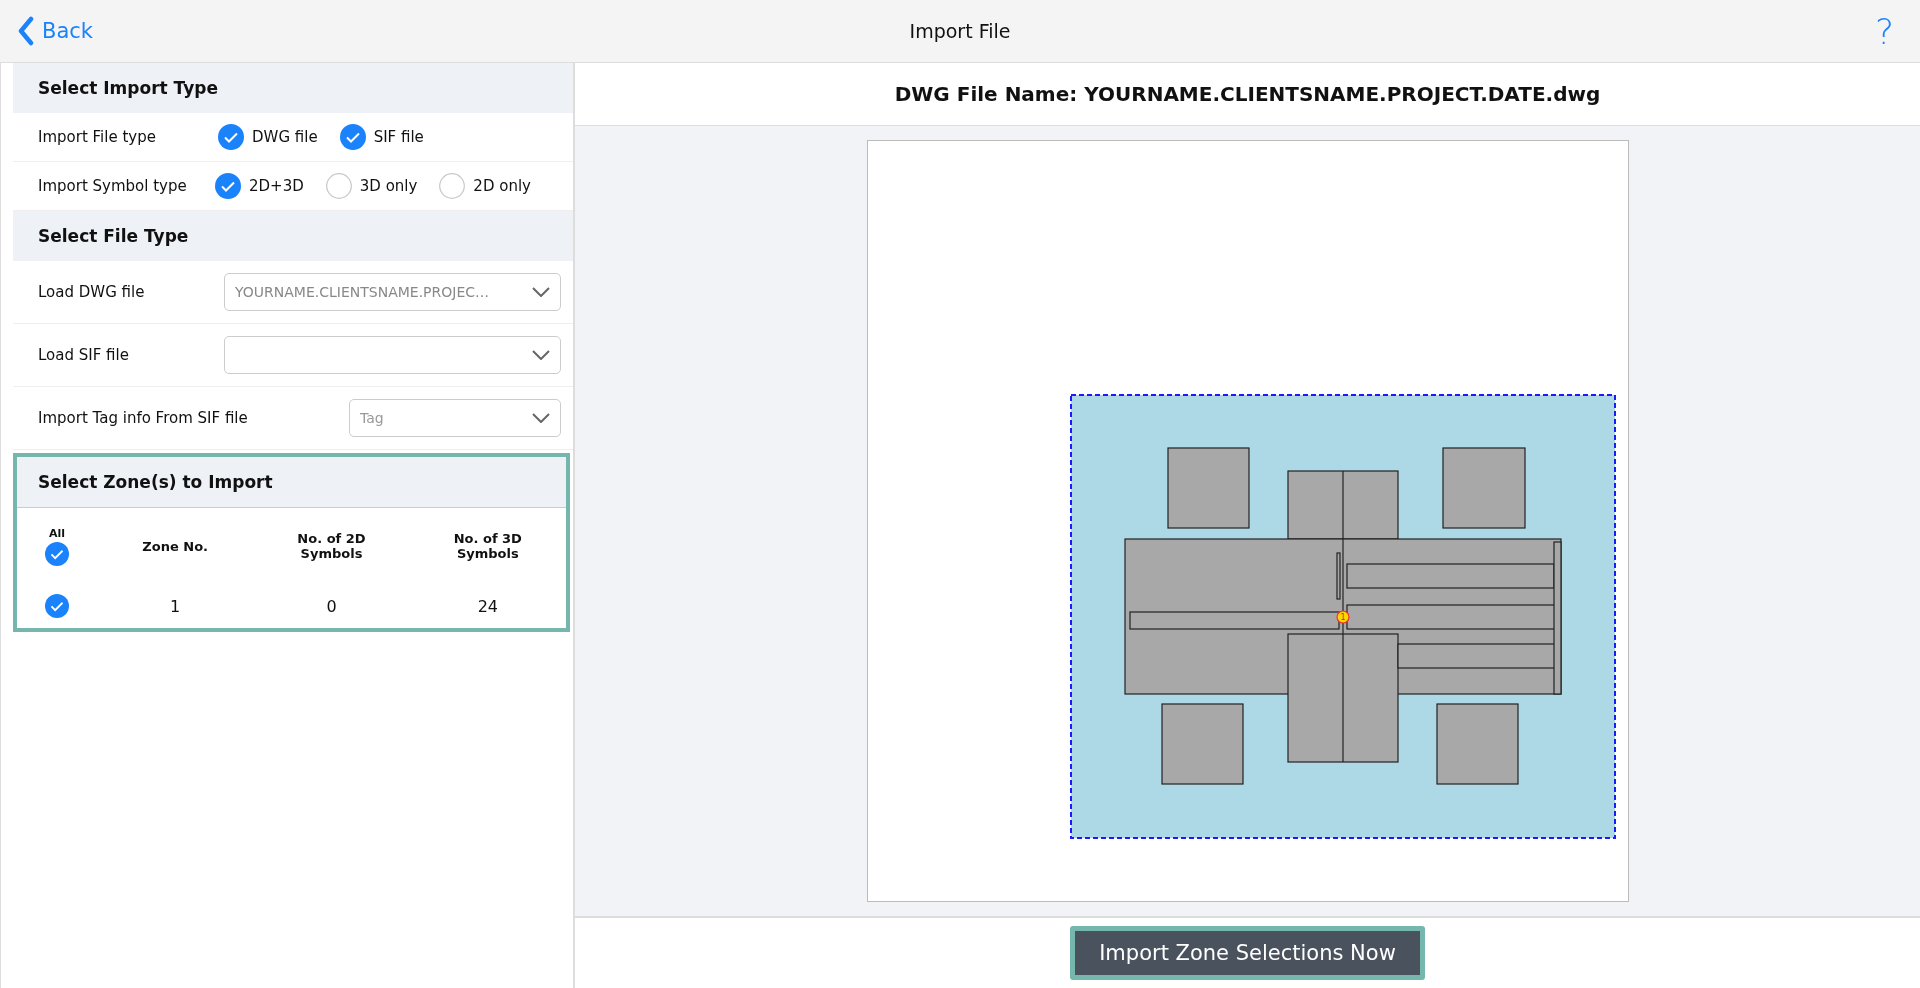  I want to click on option-label: 3D only, so click(388, 186).